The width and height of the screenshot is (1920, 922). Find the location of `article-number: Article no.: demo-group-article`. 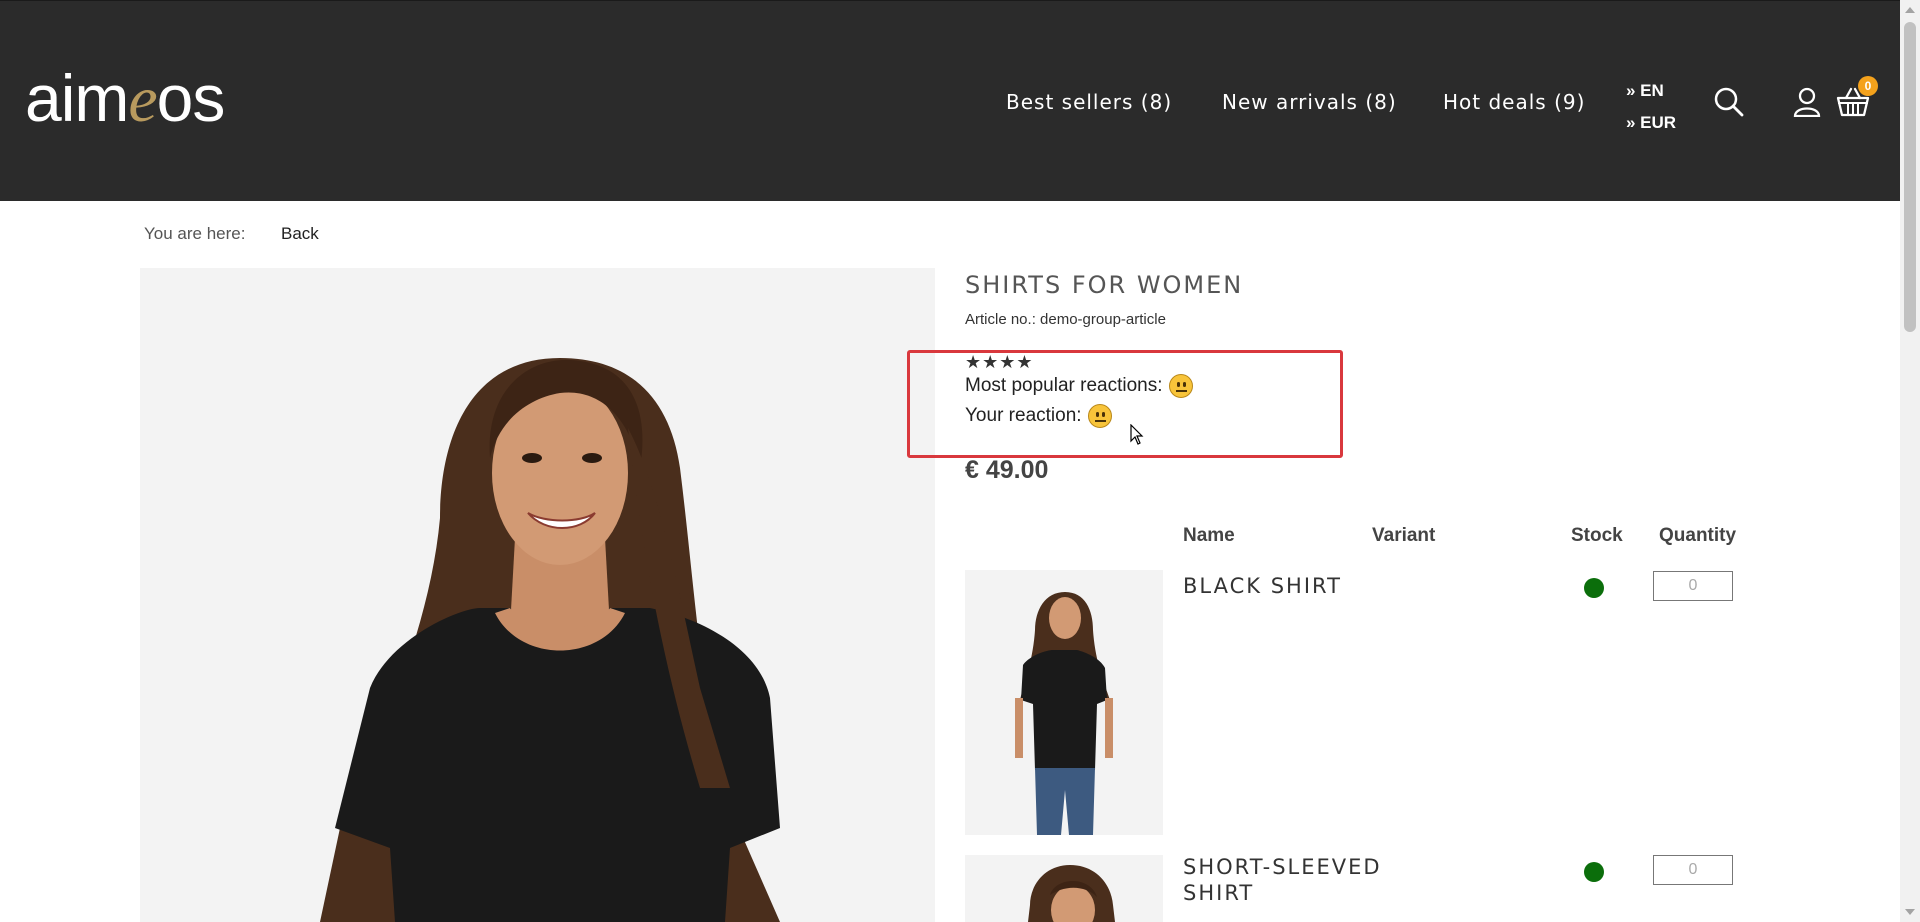

article-number: Article no.: demo-group-article is located at coordinates (1065, 319).